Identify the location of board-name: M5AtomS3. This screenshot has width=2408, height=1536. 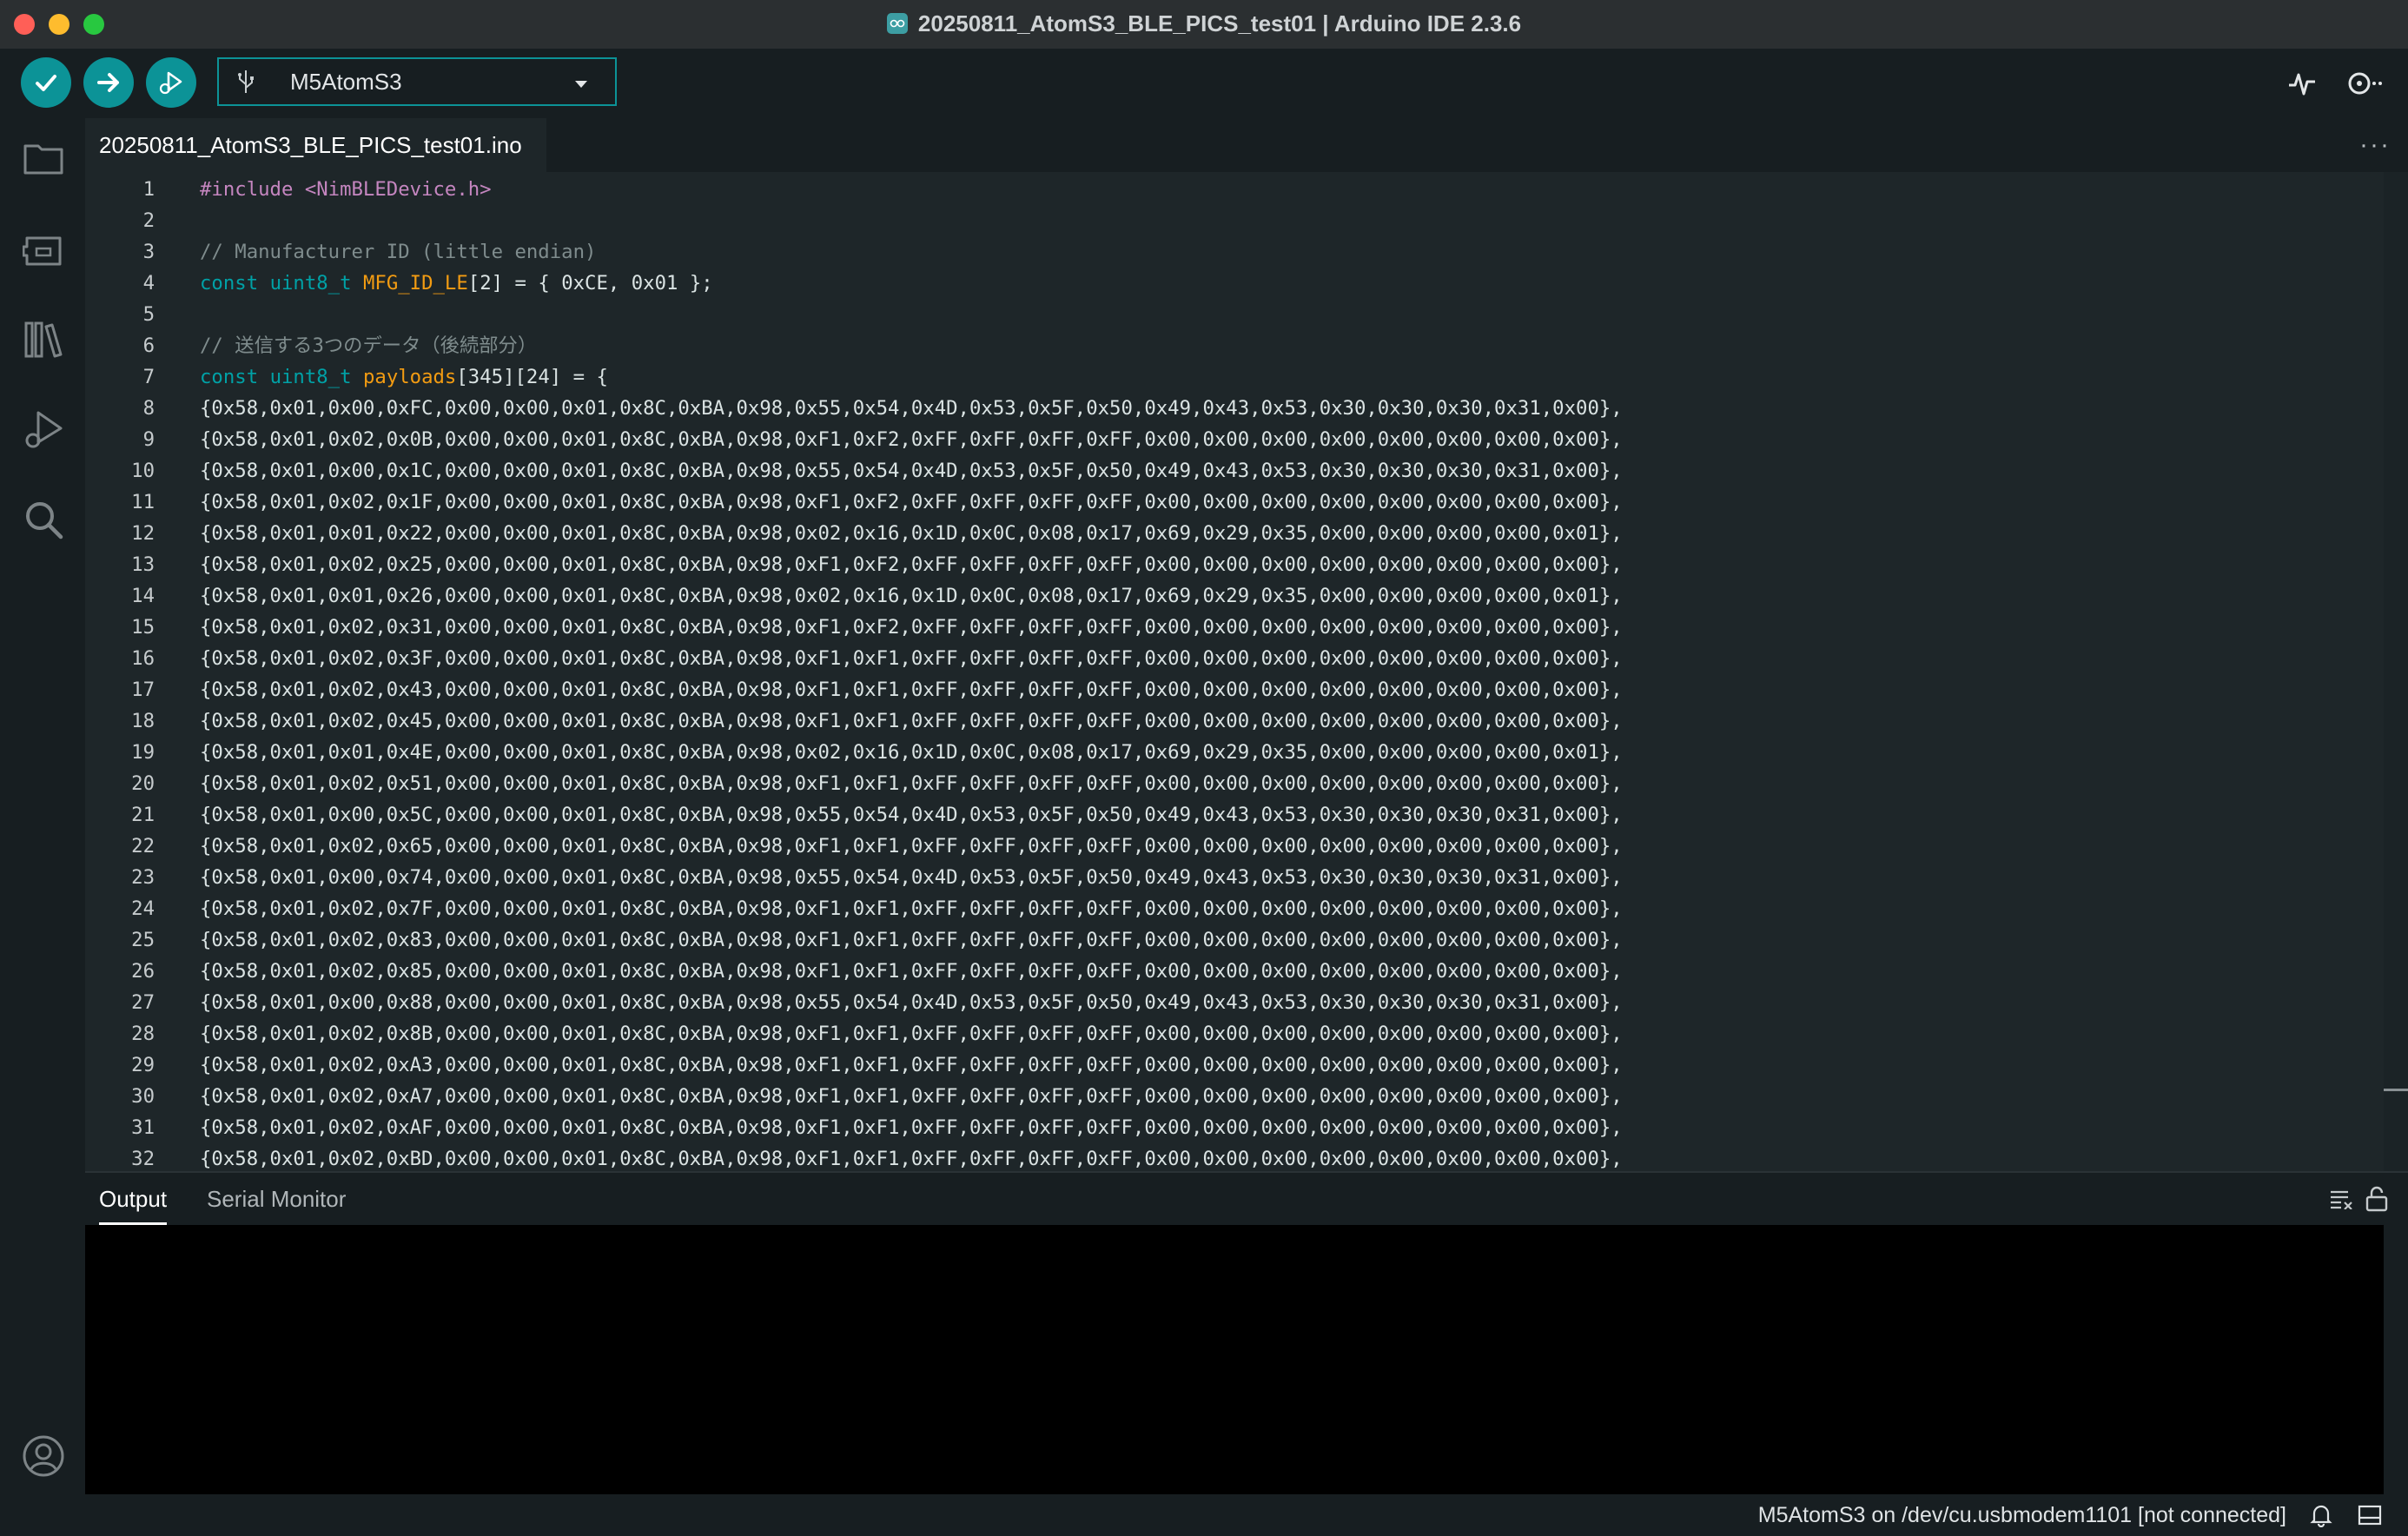
(346, 82).